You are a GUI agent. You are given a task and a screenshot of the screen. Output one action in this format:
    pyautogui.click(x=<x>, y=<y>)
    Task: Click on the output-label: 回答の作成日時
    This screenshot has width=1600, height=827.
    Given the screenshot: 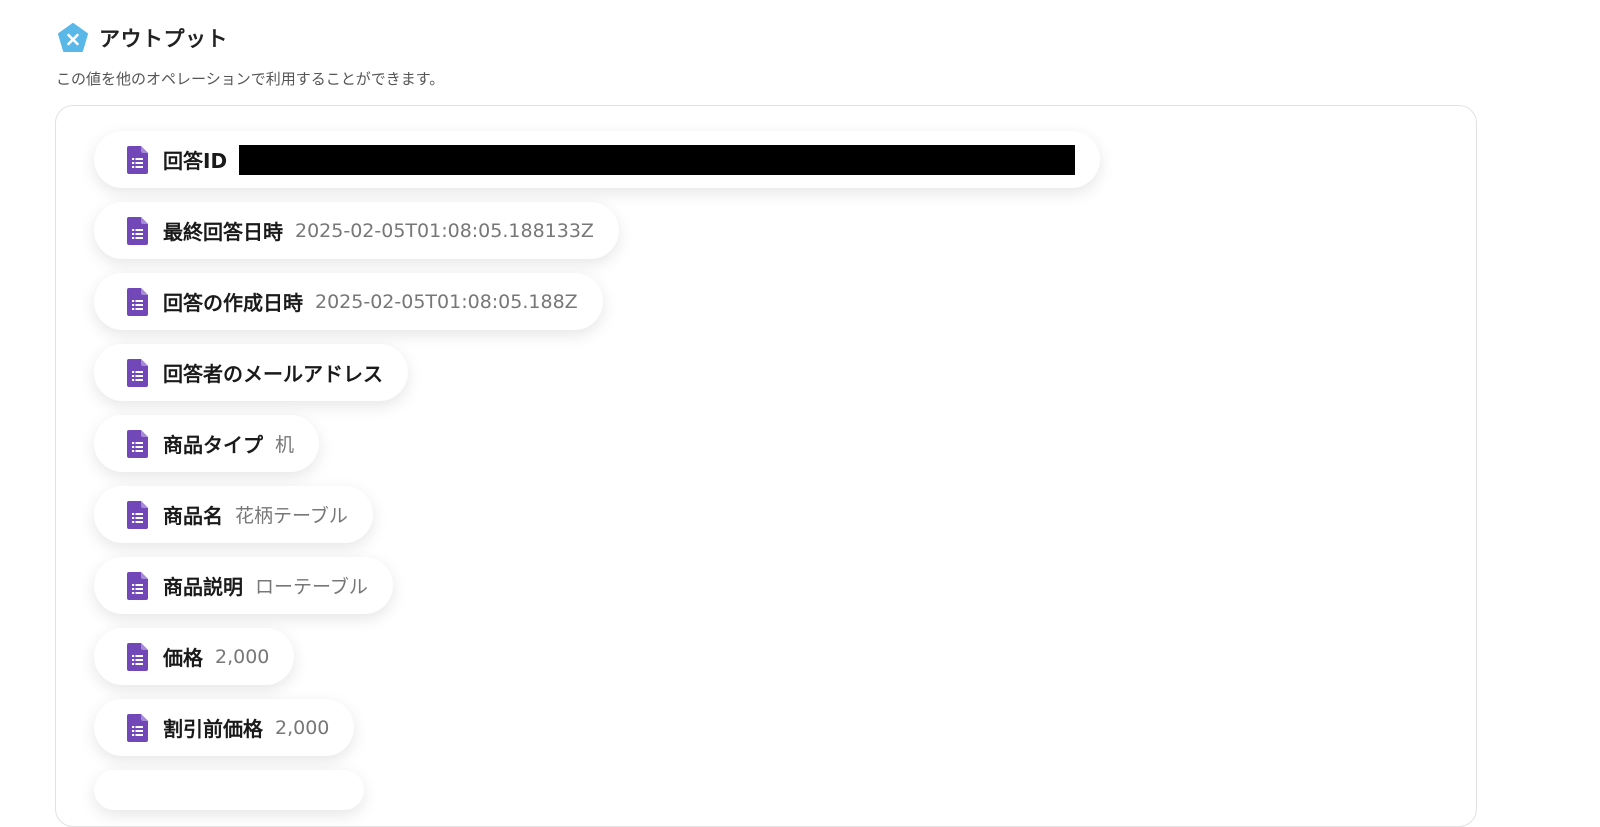 What is the action you would take?
    pyautogui.click(x=233, y=303)
    